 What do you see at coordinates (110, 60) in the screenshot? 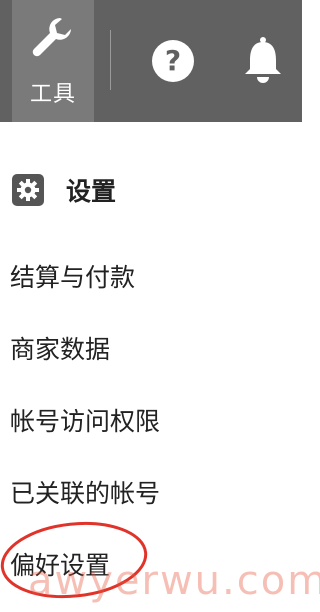
I see `toolbar-divider` at bounding box center [110, 60].